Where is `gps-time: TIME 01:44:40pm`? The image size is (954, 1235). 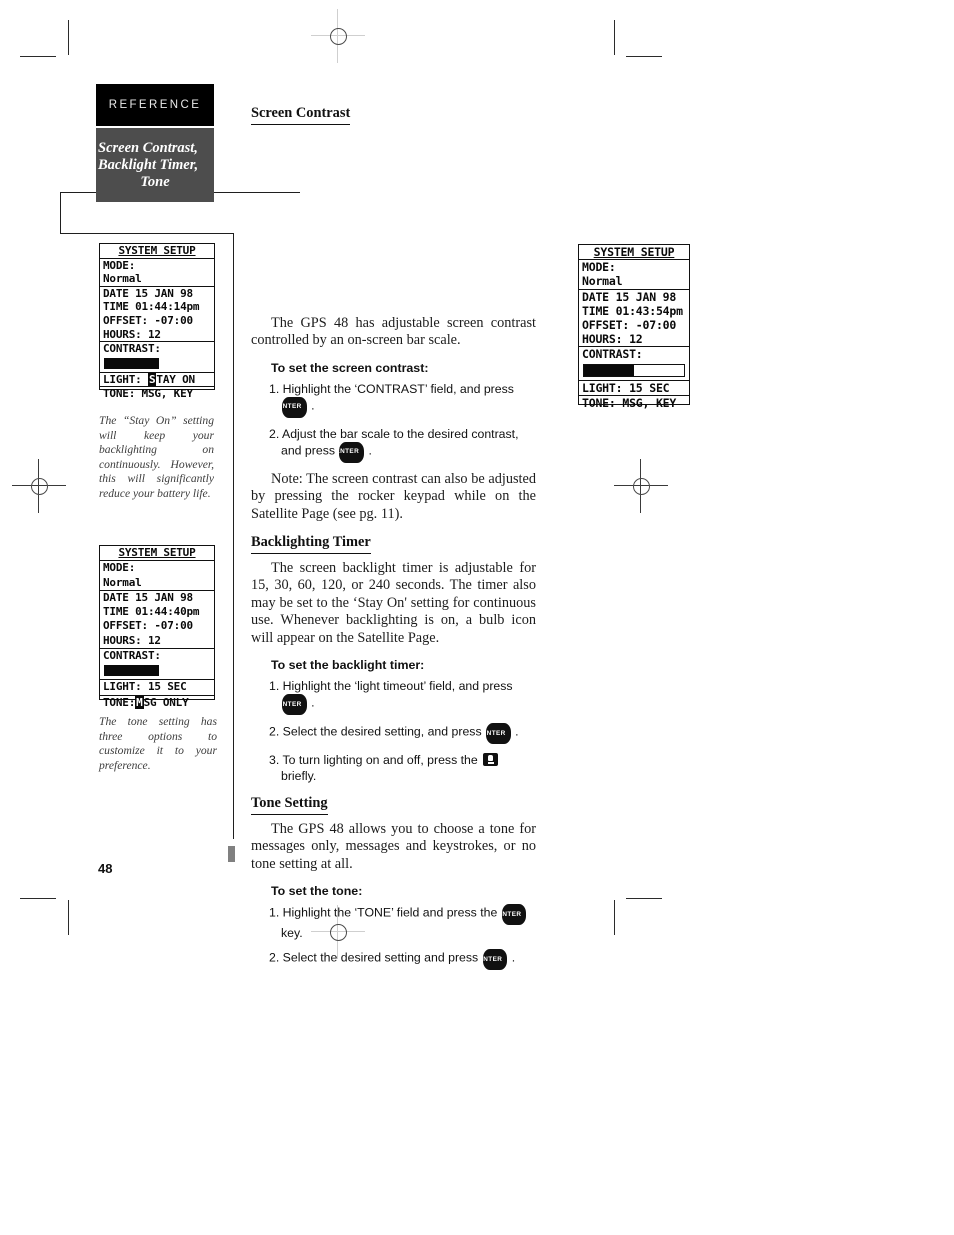
gps-time: TIME 01:44:40pm is located at coordinates (151, 612).